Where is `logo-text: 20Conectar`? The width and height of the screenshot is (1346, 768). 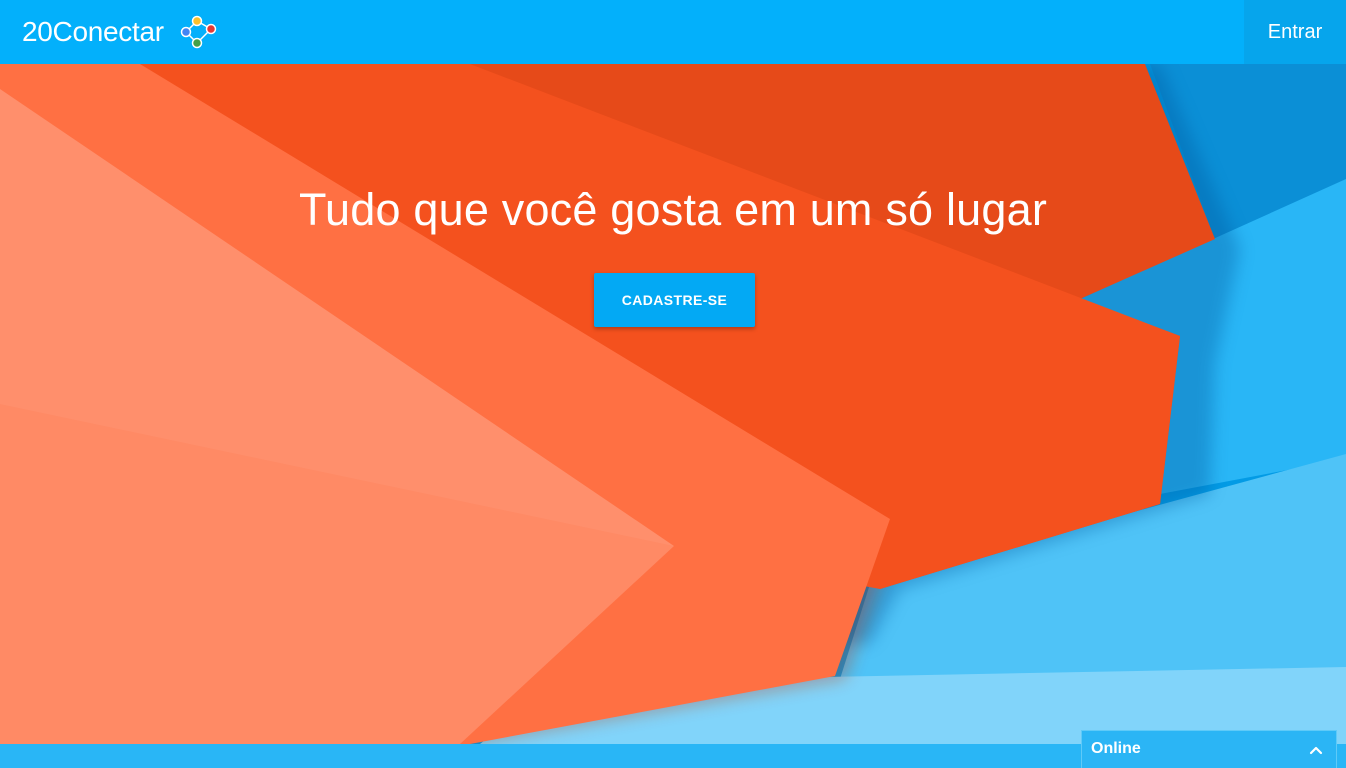 logo-text: 20Conectar is located at coordinates (93, 31).